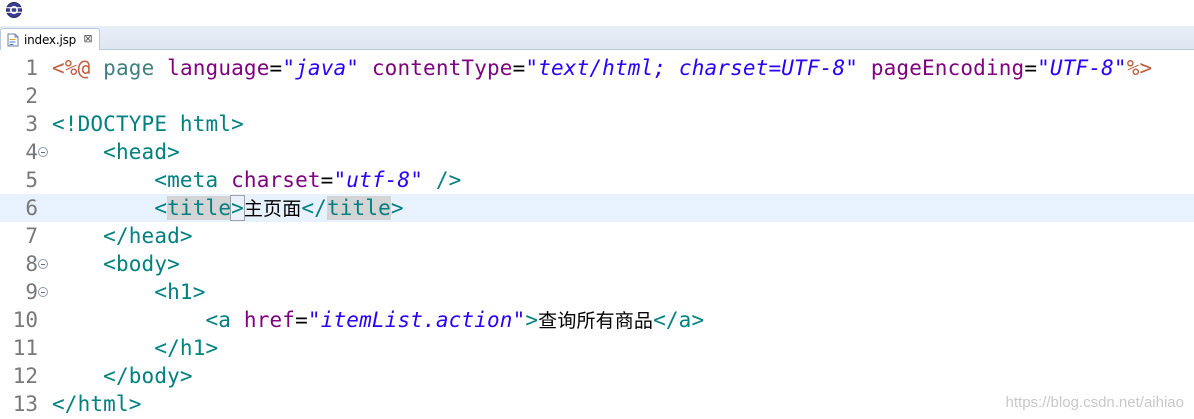 This screenshot has width=1194, height=419. Describe the element at coordinates (597, 264) in the screenshot. I see `code-line-8: 8 <body>` at that location.